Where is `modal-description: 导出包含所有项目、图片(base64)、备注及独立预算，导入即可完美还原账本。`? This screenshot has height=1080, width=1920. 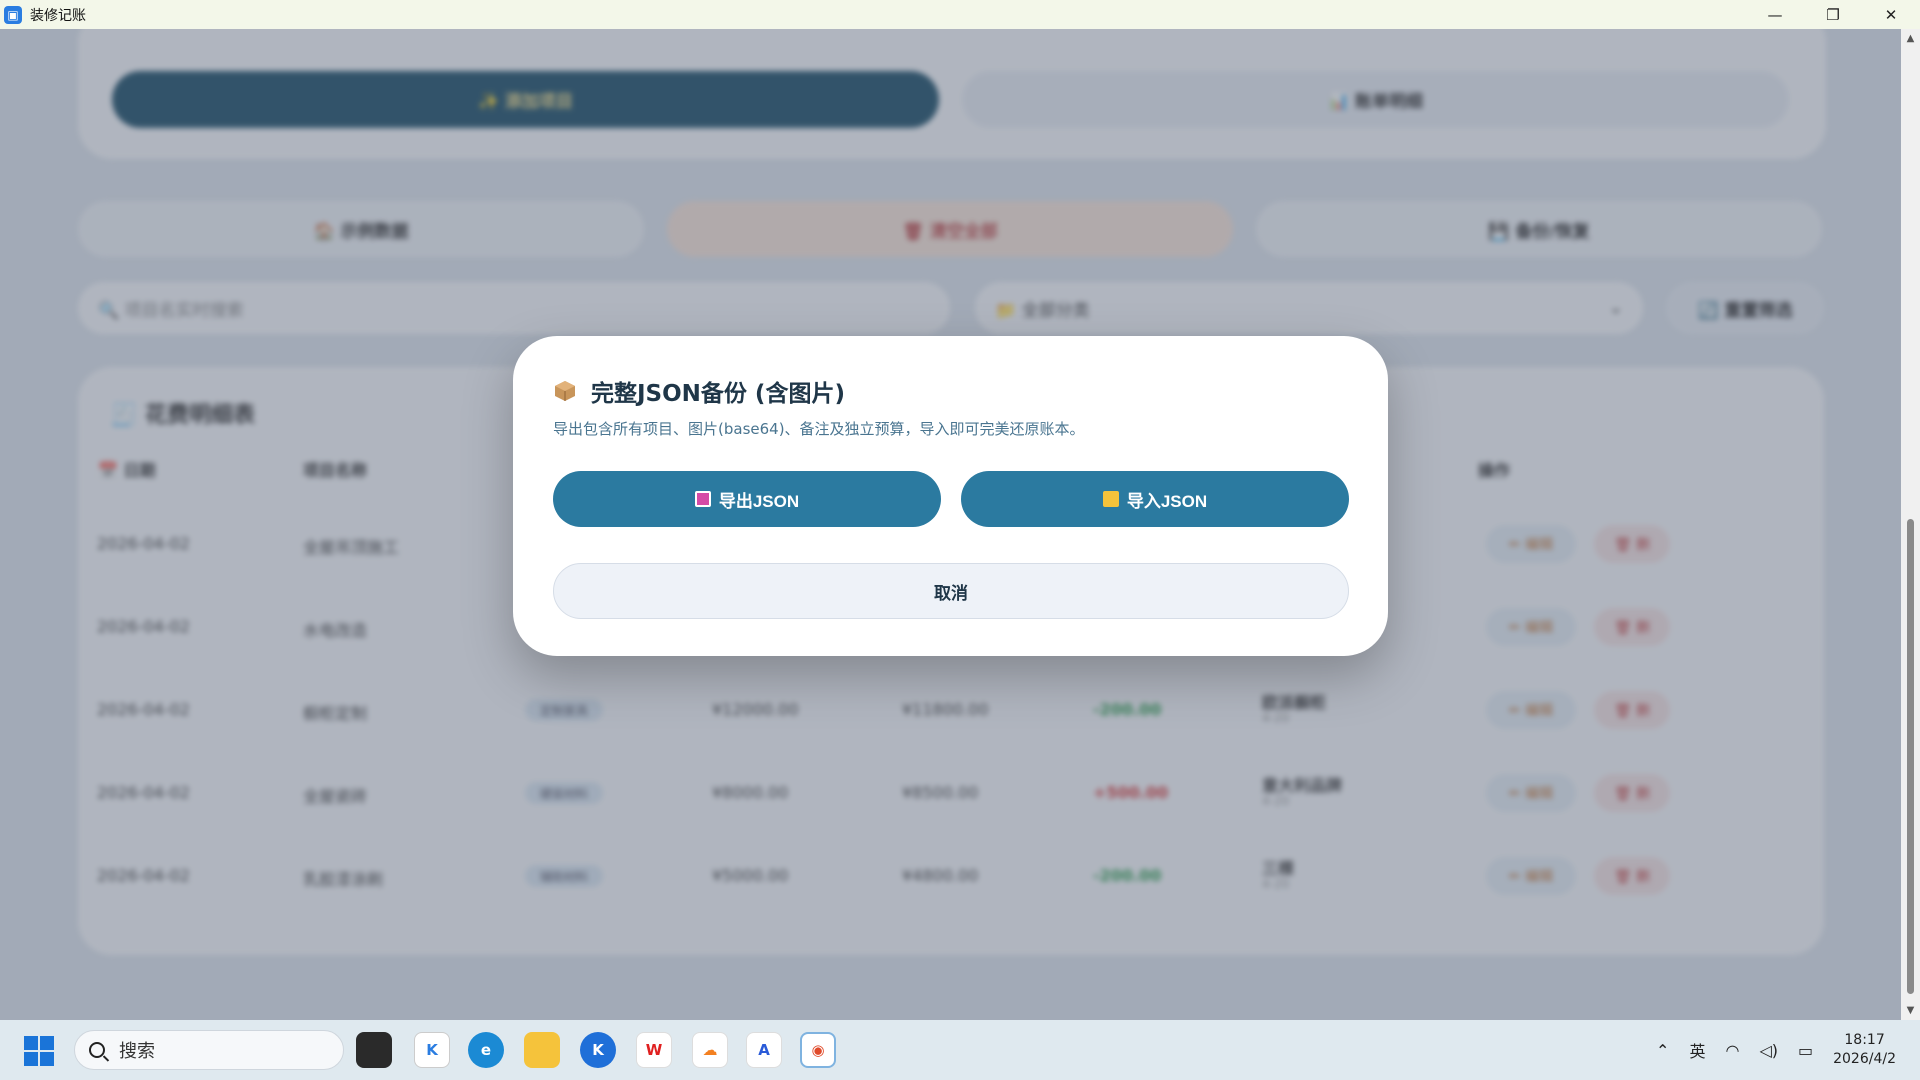
modal-description: 导出包含所有项目、图片(base64)、备注及独立预算，导入即可完美还原账本。 is located at coordinates (819, 429).